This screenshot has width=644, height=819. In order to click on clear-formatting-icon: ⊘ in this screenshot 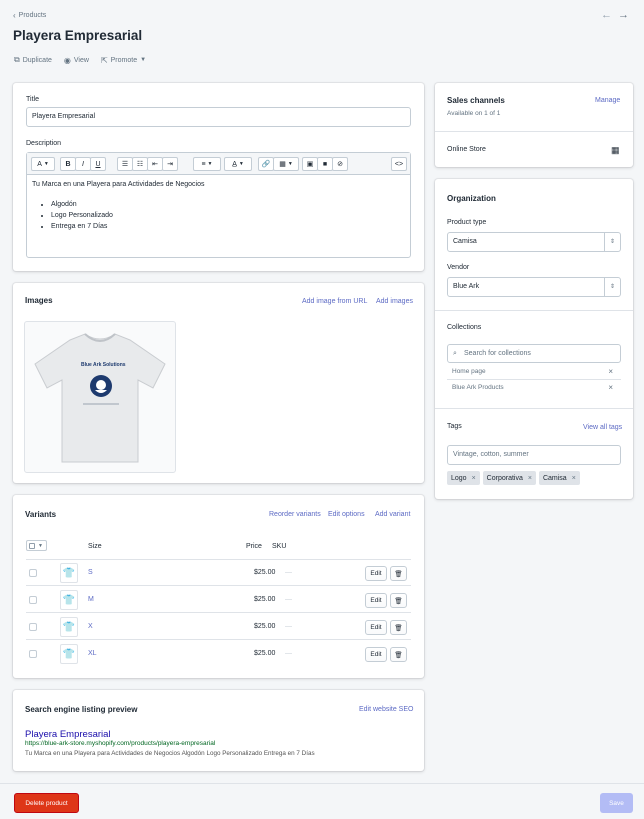, I will do `click(340, 164)`.